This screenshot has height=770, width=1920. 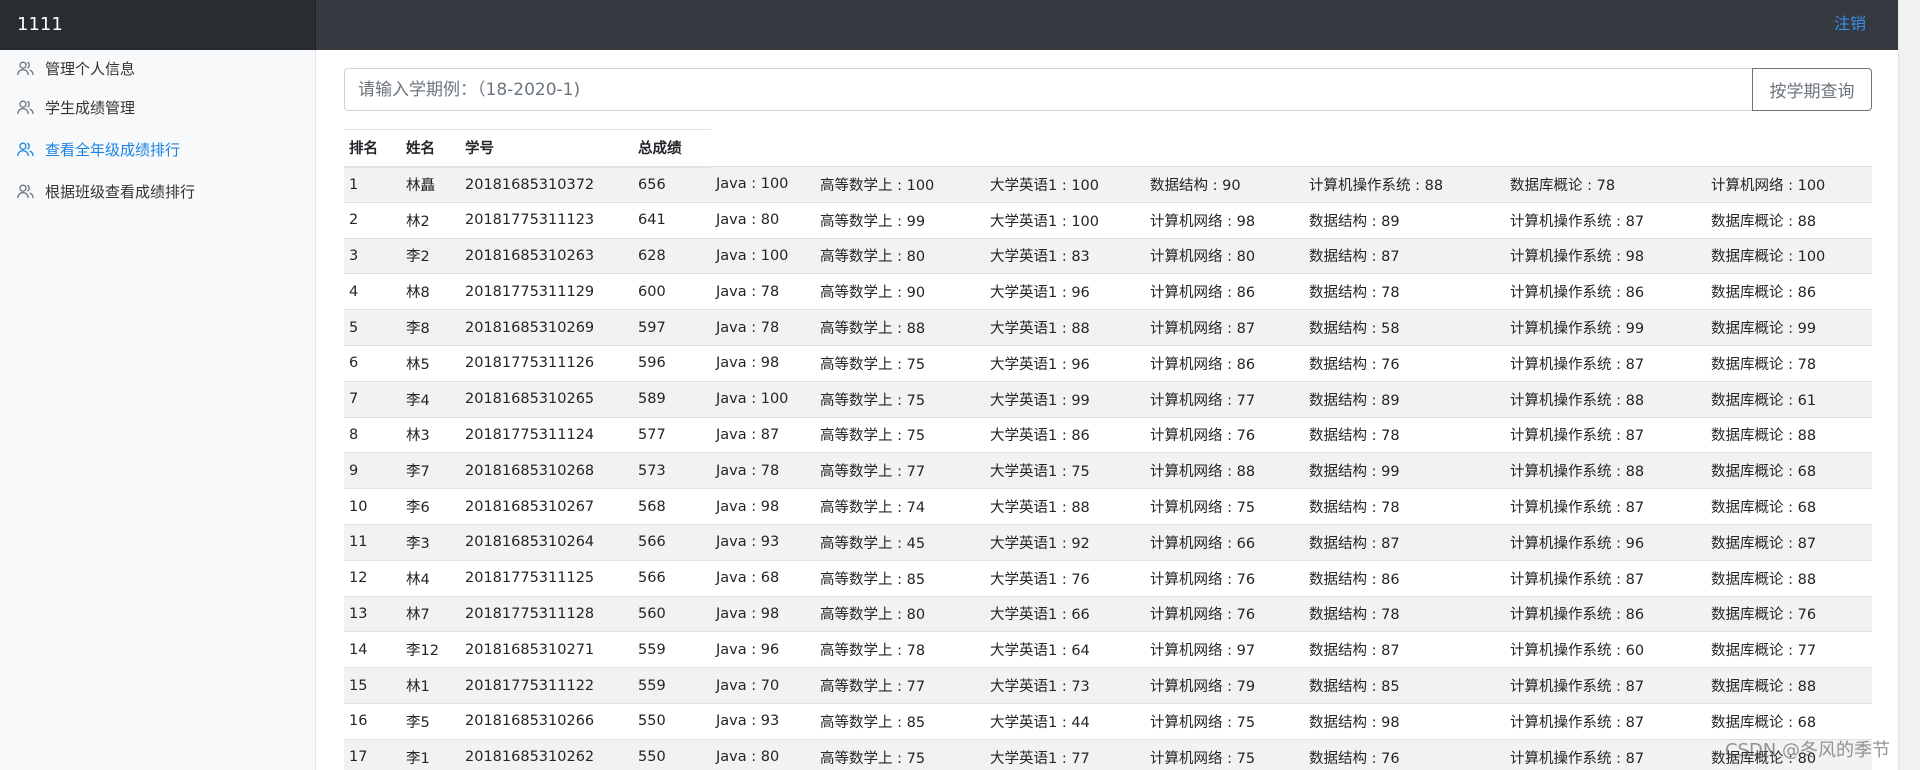 What do you see at coordinates (372, 613) in the screenshot?
I see `cell-rank: 13` at bounding box center [372, 613].